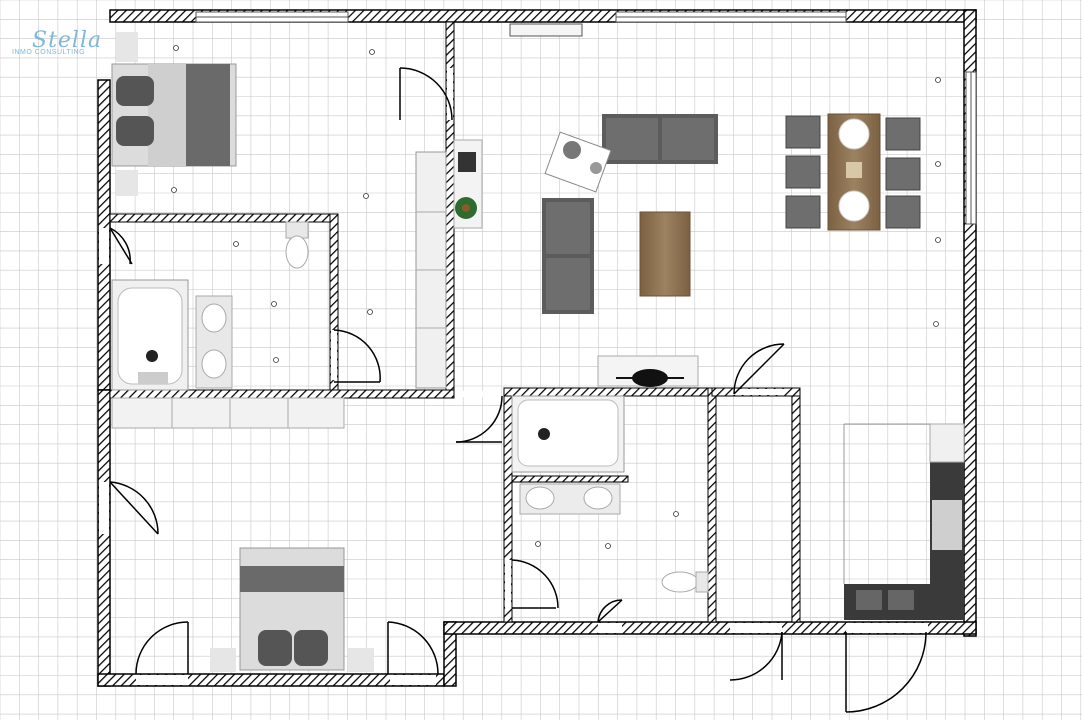  What do you see at coordinates (660, 139) in the screenshot?
I see `sofa-large` at bounding box center [660, 139].